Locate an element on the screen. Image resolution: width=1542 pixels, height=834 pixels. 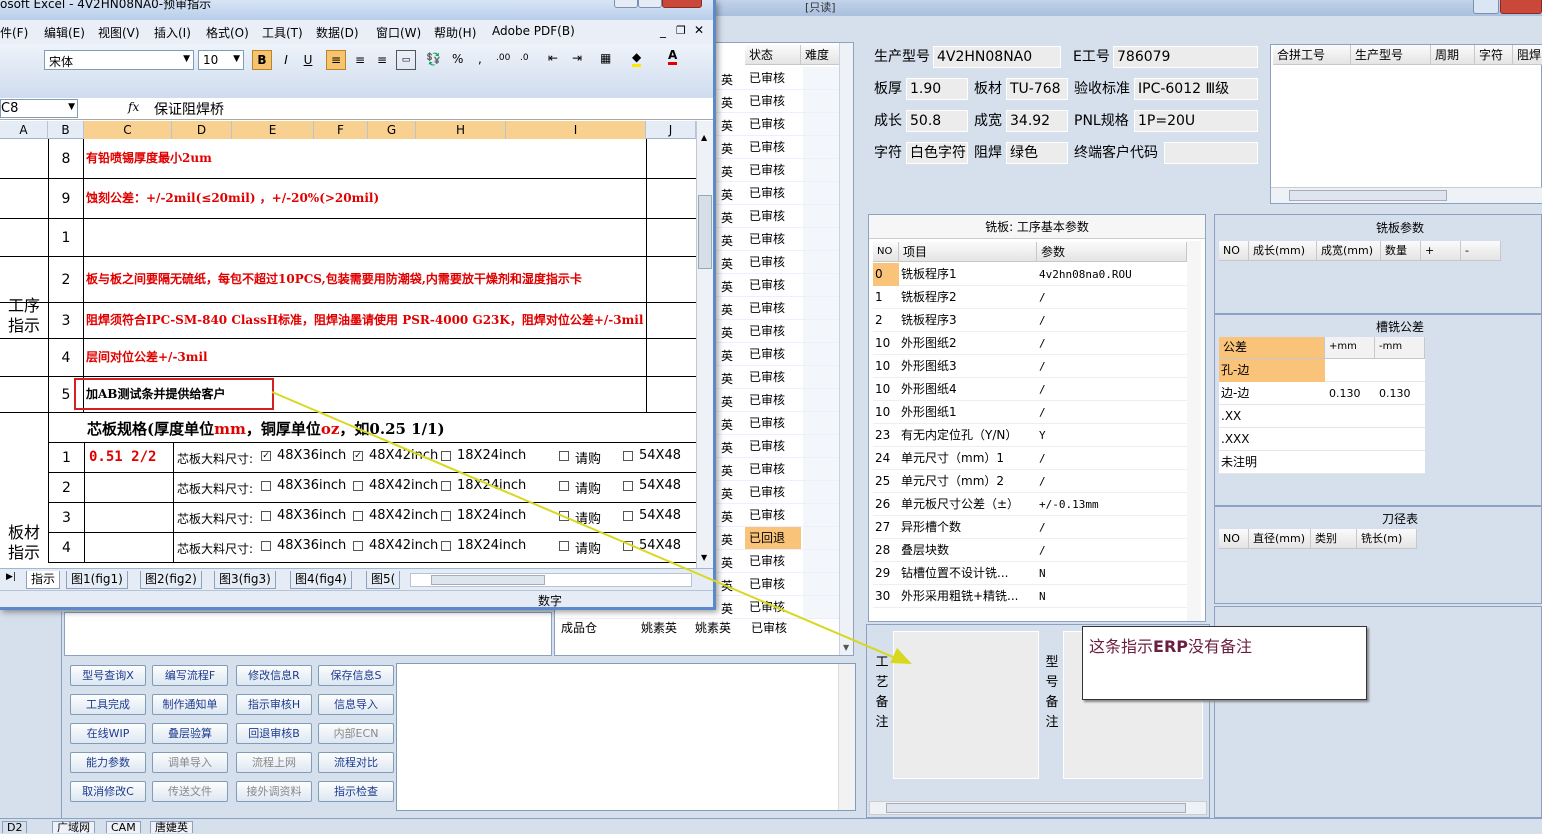
annotation-arrow is located at coordinates (591, 527).